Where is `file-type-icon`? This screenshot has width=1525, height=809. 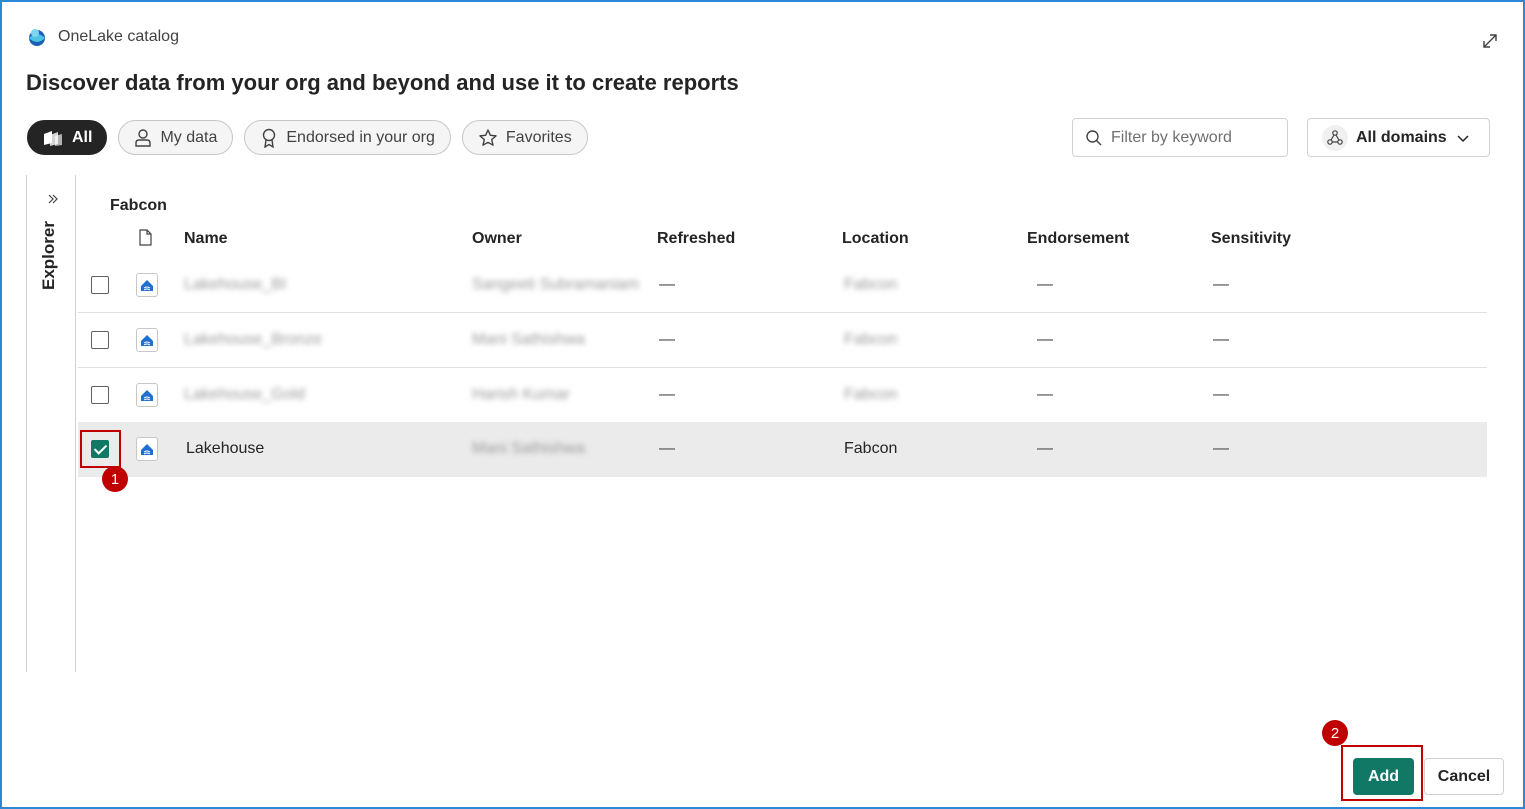
file-type-icon is located at coordinates (145, 237).